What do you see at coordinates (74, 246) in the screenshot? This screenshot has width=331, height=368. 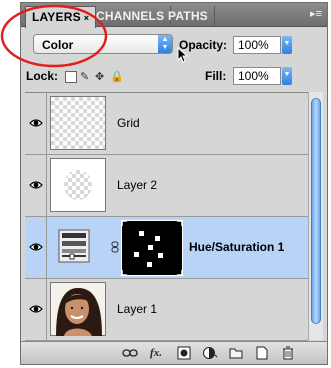 I see `hue-saturation-adjustment-icon` at bounding box center [74, 246].